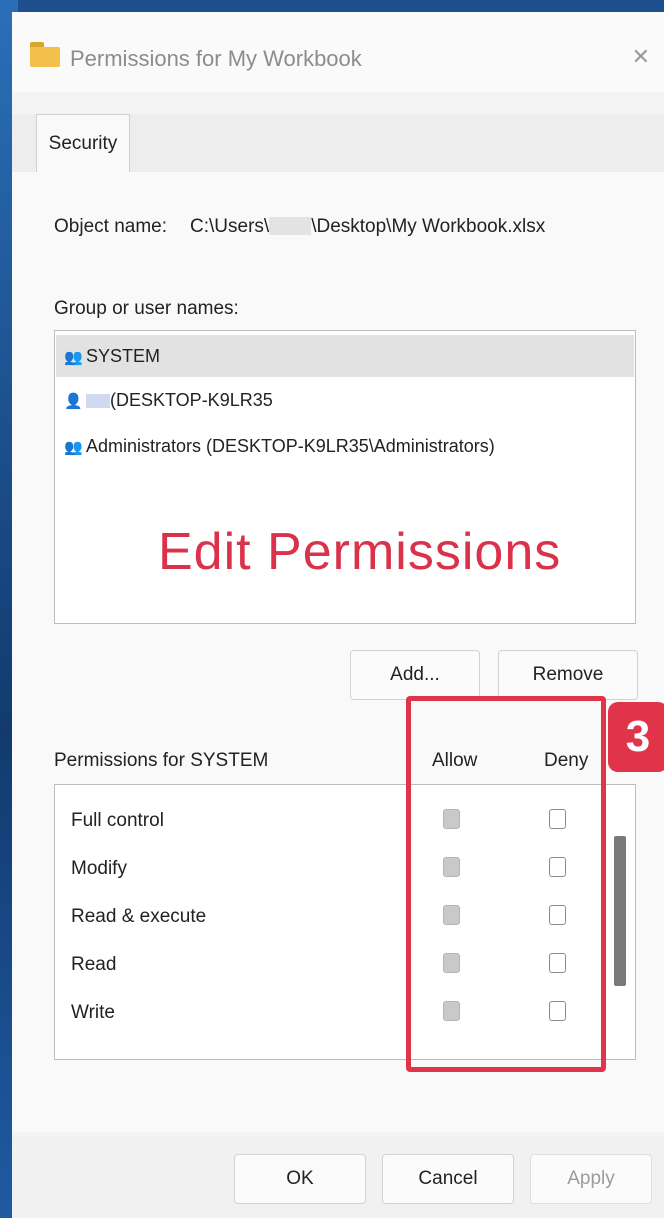 This screenshot has height=1218, width=664. I want to click on title-bar: Permissions for My Workbook ✕, so click(338, 52).